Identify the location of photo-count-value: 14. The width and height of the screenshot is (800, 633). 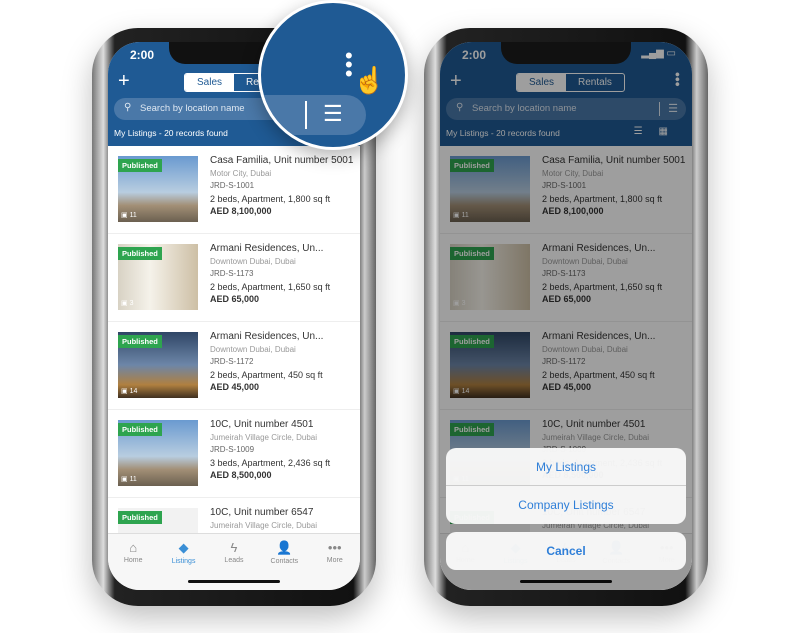
(133, 391).